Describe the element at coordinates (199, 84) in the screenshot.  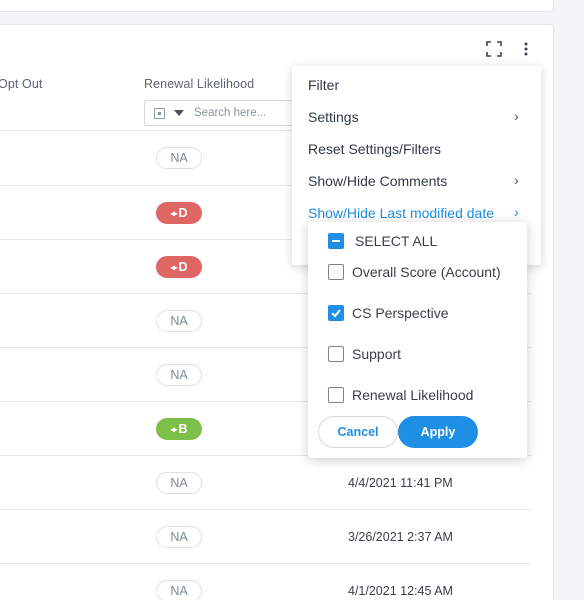
I see `column-header-renewal-likelihood: Renewal Likelihood` at that location.